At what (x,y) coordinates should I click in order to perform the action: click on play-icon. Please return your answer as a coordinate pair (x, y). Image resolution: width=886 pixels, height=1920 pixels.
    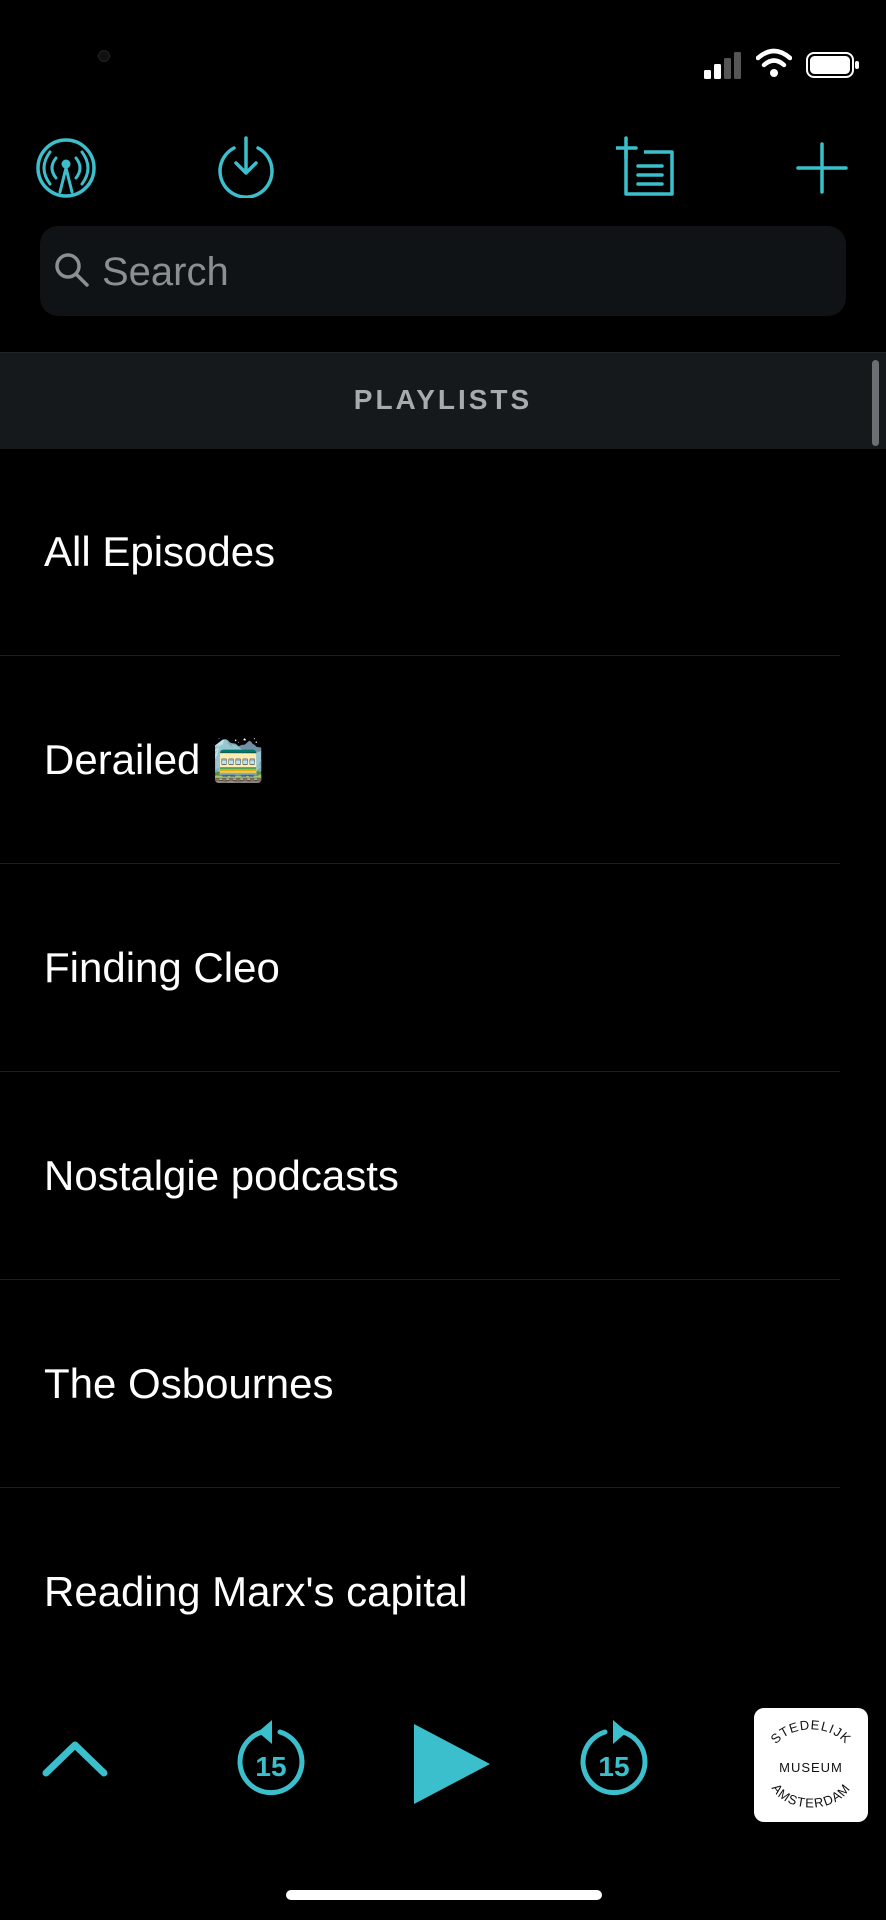
    Looking at the image, I should click on (452, 1764).